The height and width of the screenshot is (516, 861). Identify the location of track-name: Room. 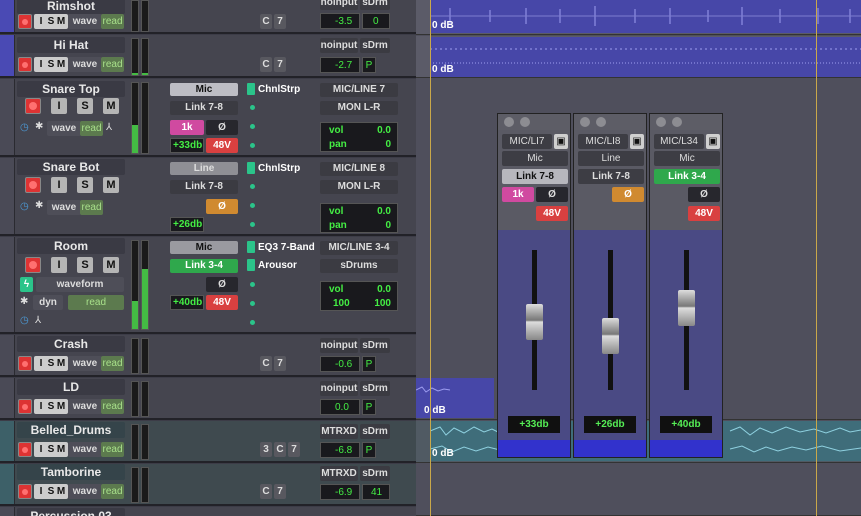
(71, 246).